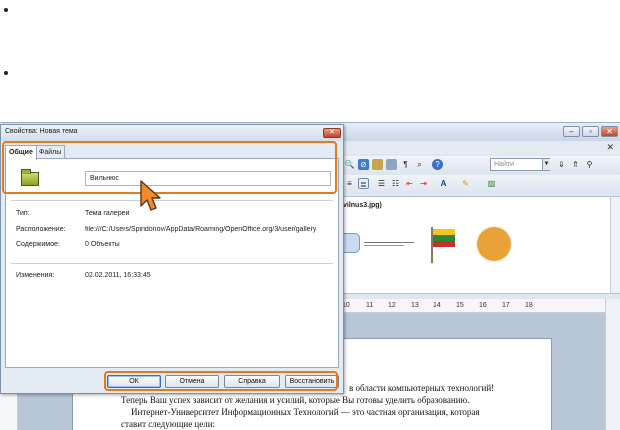 The height and width of the screenshot is (430, 620). What do you see at coordinates (405, 164) in the screenshot?
I see `formatting-marks-icon: ¶` at bounding box center [405, 164].